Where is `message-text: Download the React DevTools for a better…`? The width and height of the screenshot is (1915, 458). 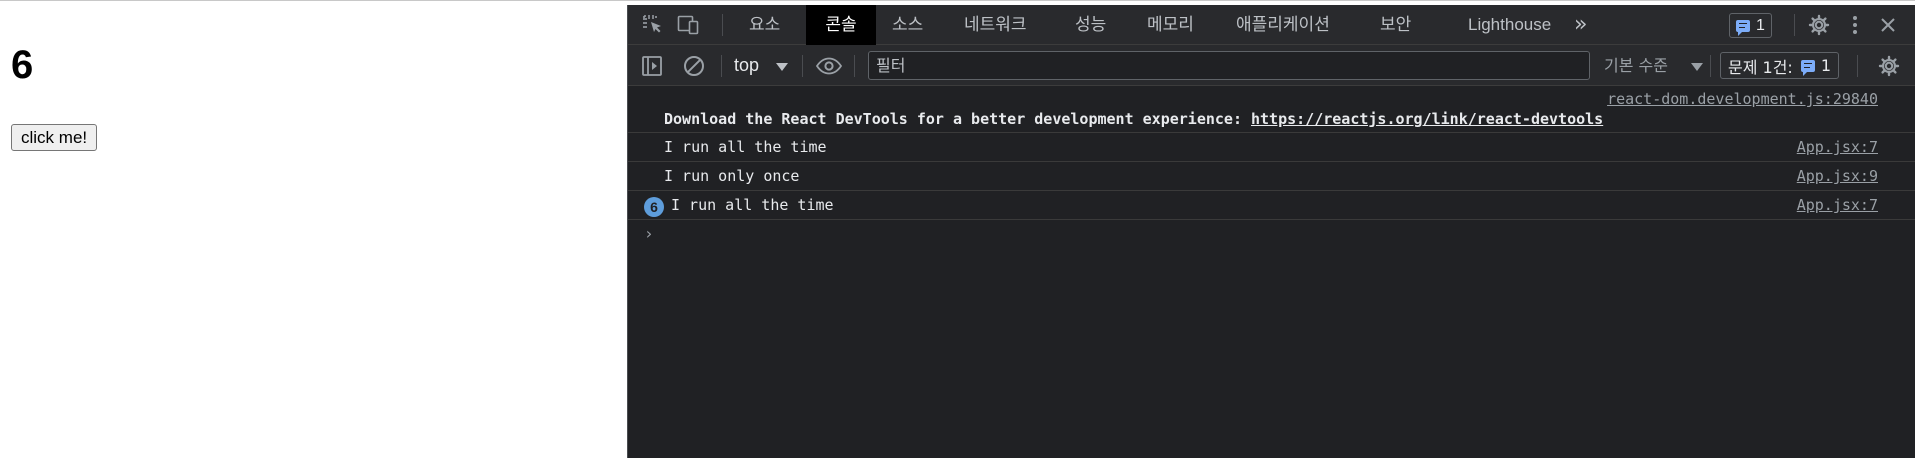 message-text: Download the React DevTools for a better… is located at coordinates (1133, 119).